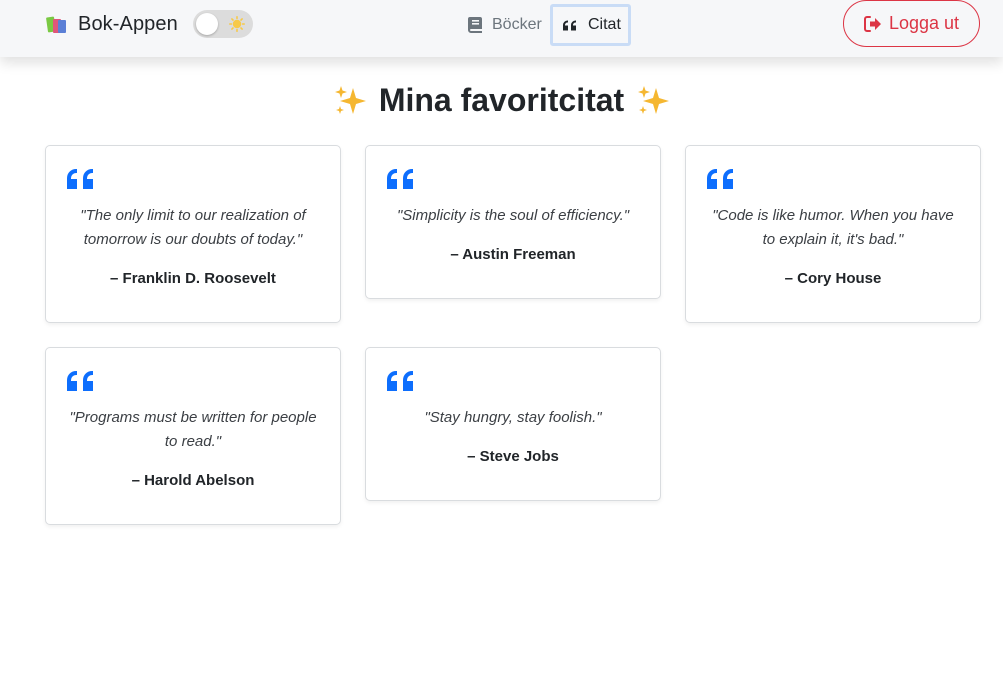  I want to click on nav-link-books: Böcker, so click(505, 25).